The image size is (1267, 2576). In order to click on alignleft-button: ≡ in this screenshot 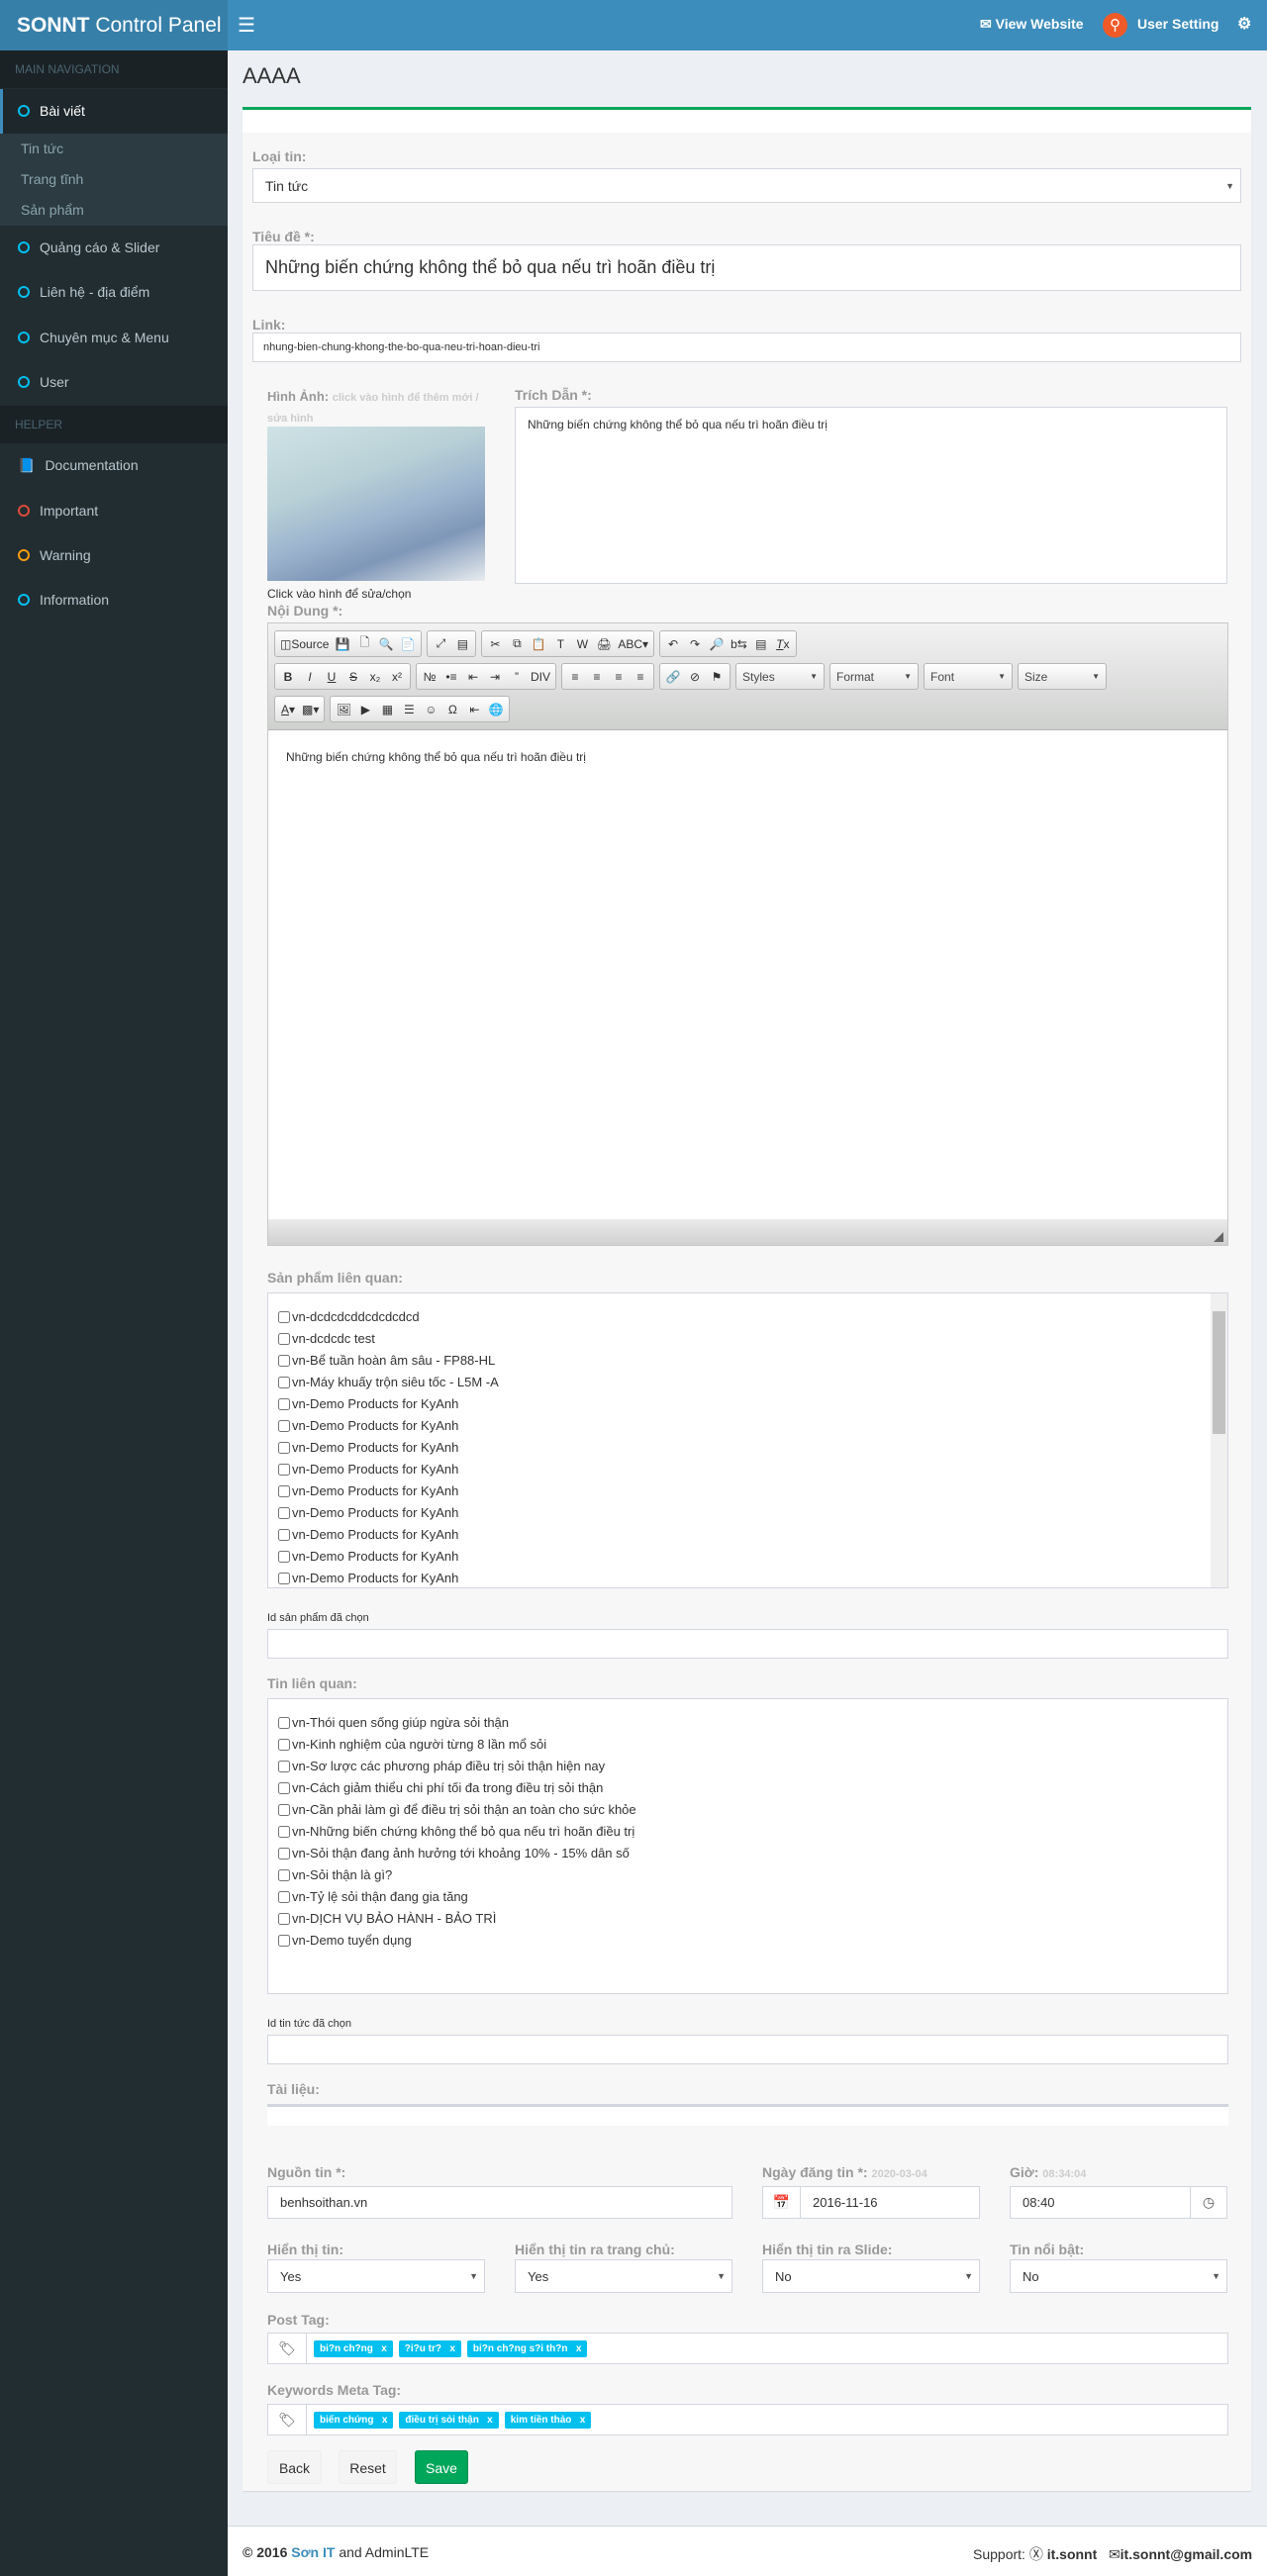, I will do `click(575, 677)`.